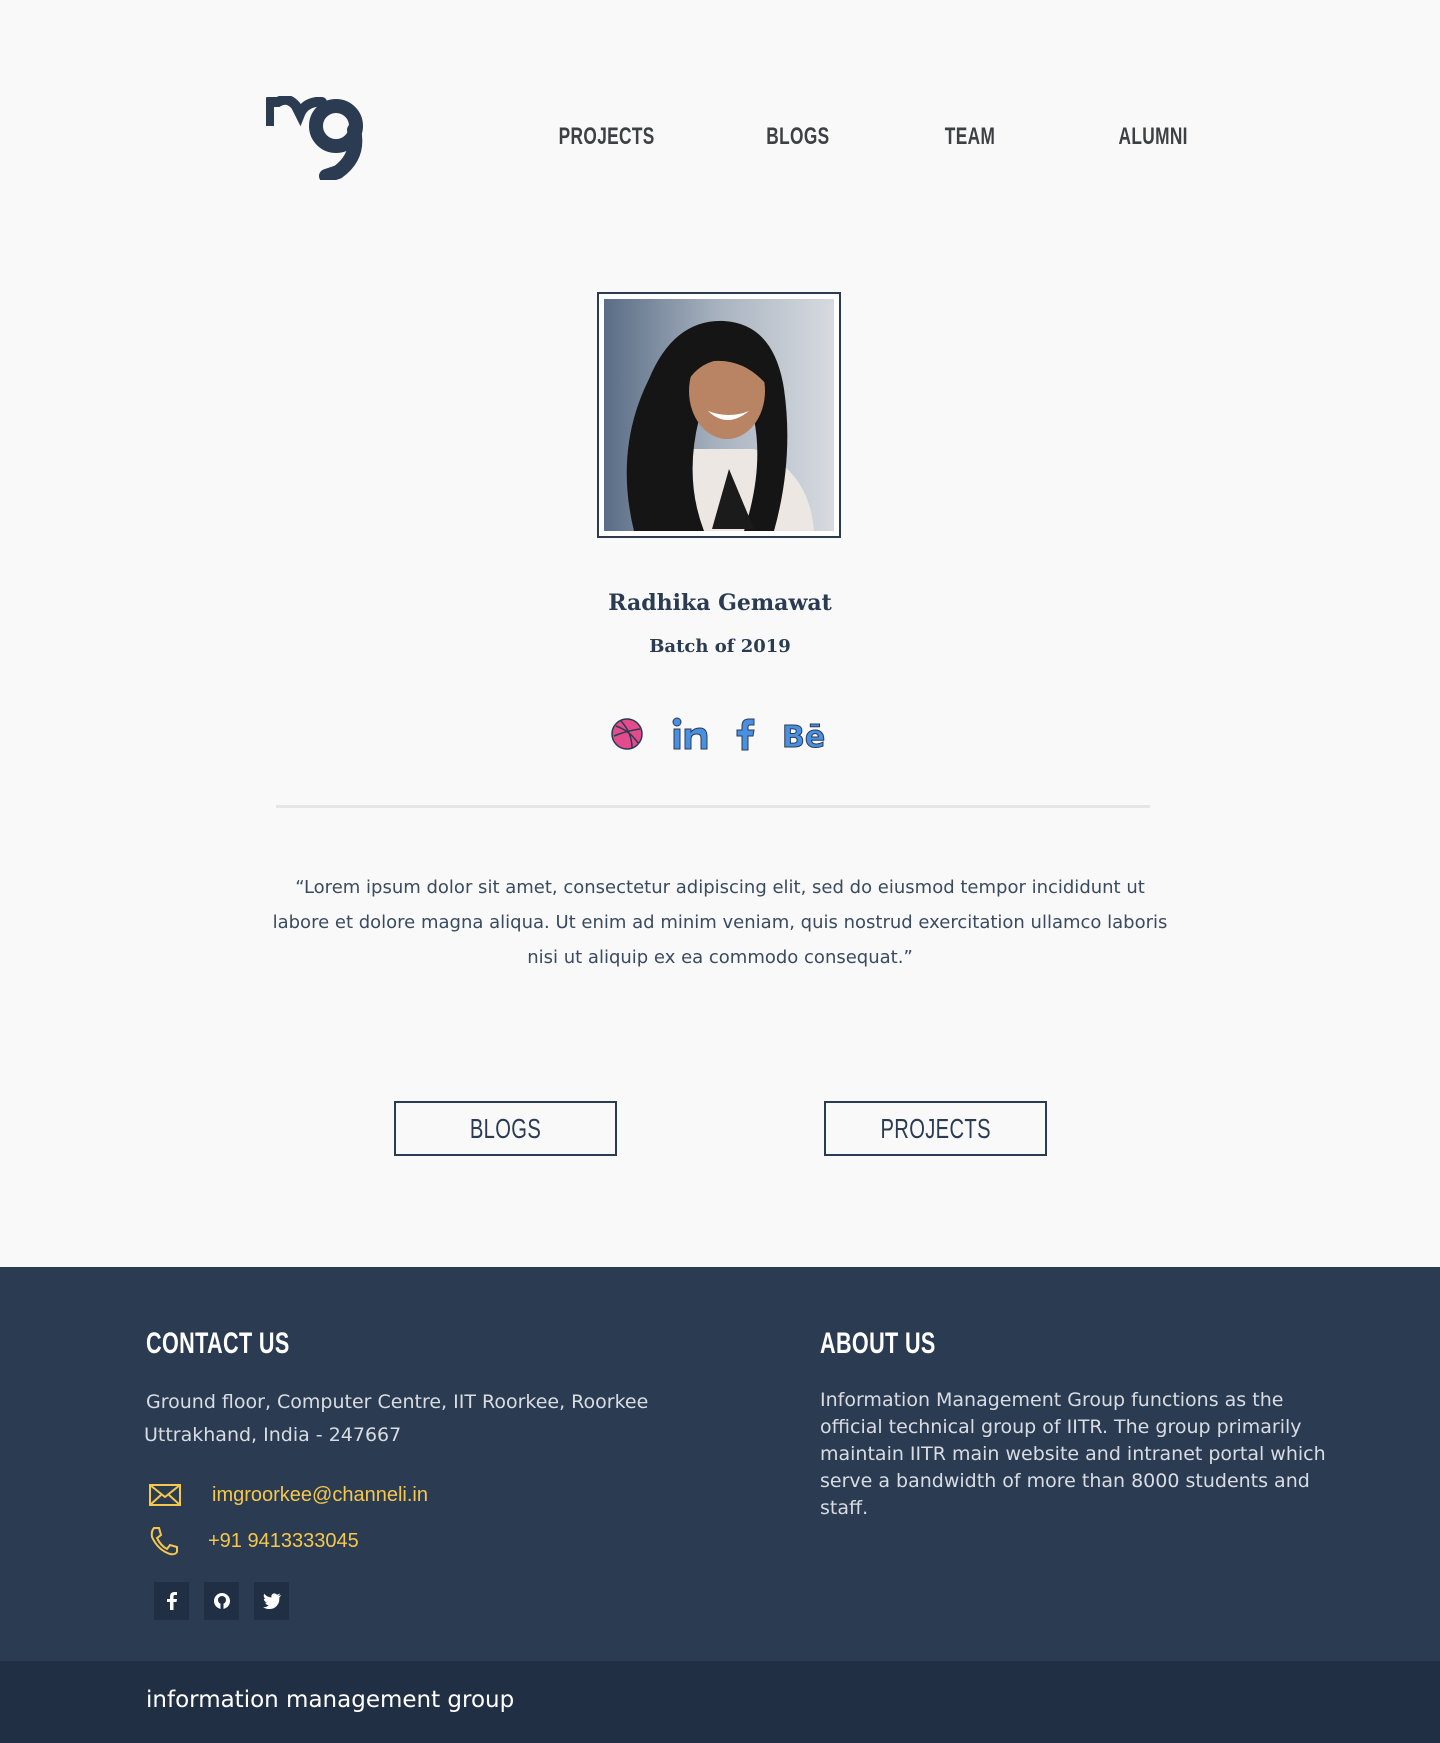  I want to click on profile-name: Radhika Gemawat, so click(720, 603).